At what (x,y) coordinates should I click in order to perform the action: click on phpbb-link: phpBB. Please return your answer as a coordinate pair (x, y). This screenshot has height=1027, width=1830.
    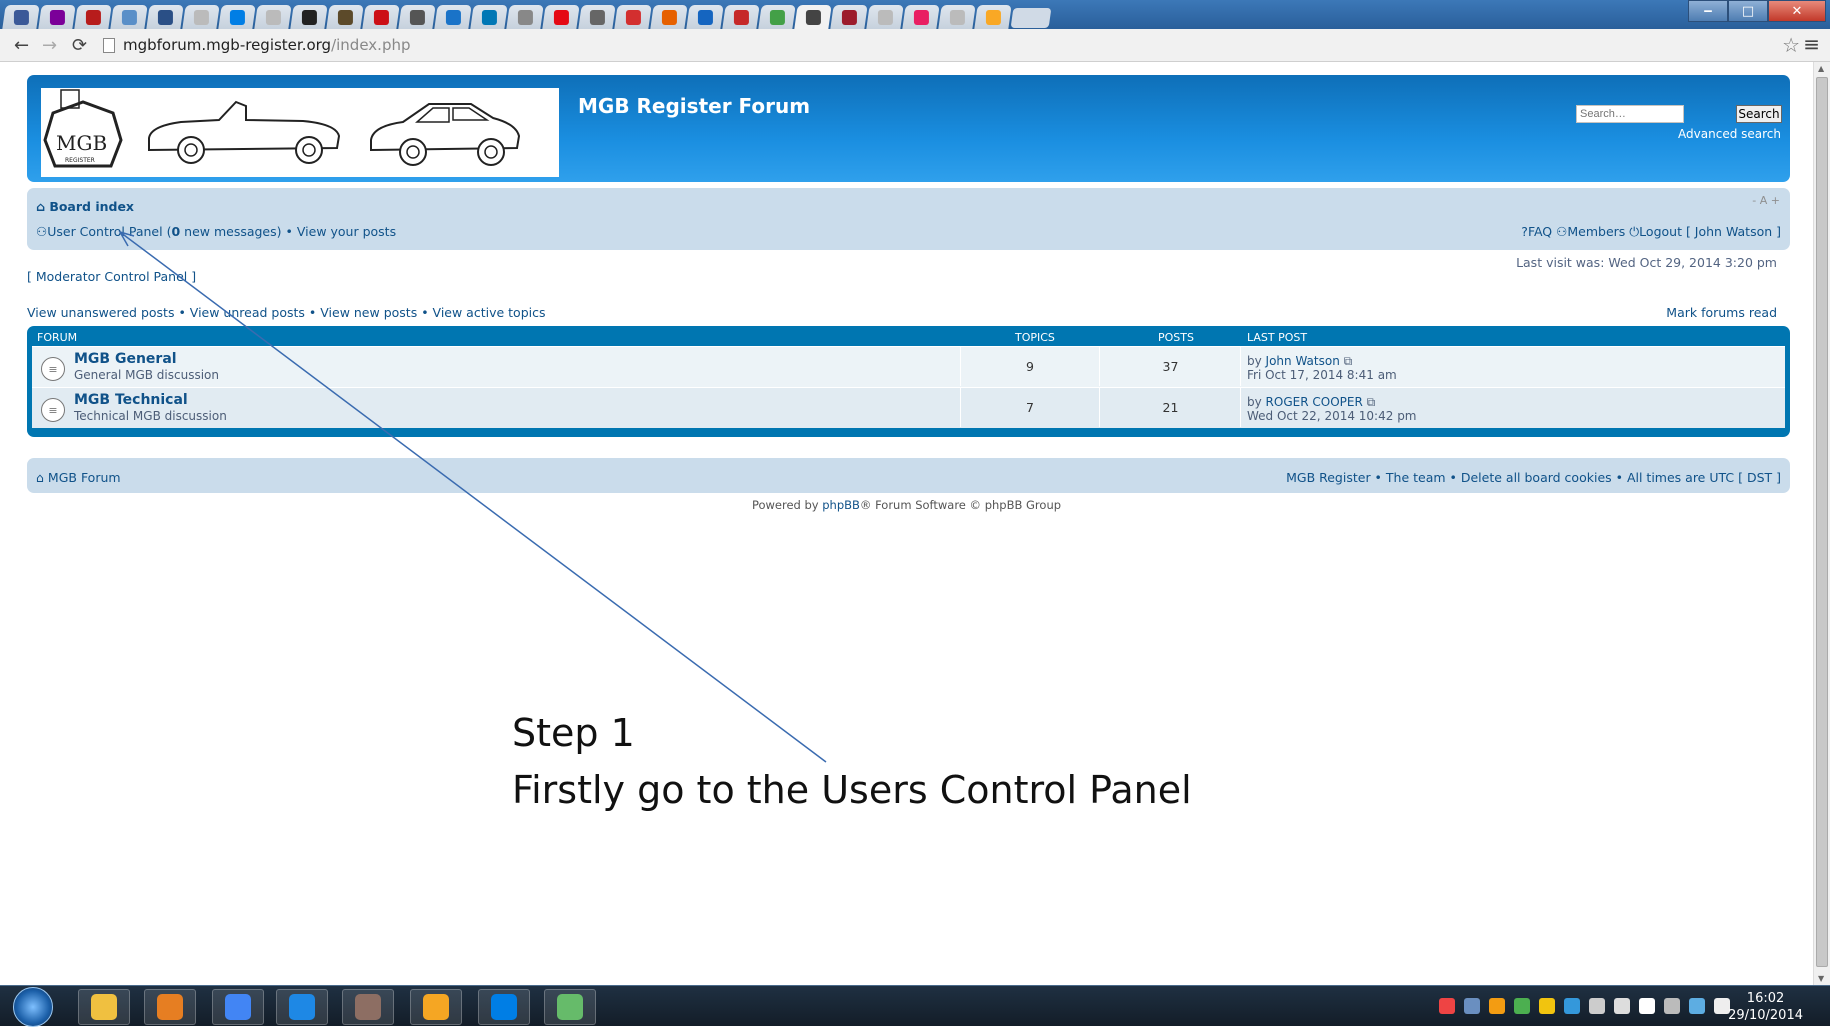
    Looking at the image, I should click on (841, 505).